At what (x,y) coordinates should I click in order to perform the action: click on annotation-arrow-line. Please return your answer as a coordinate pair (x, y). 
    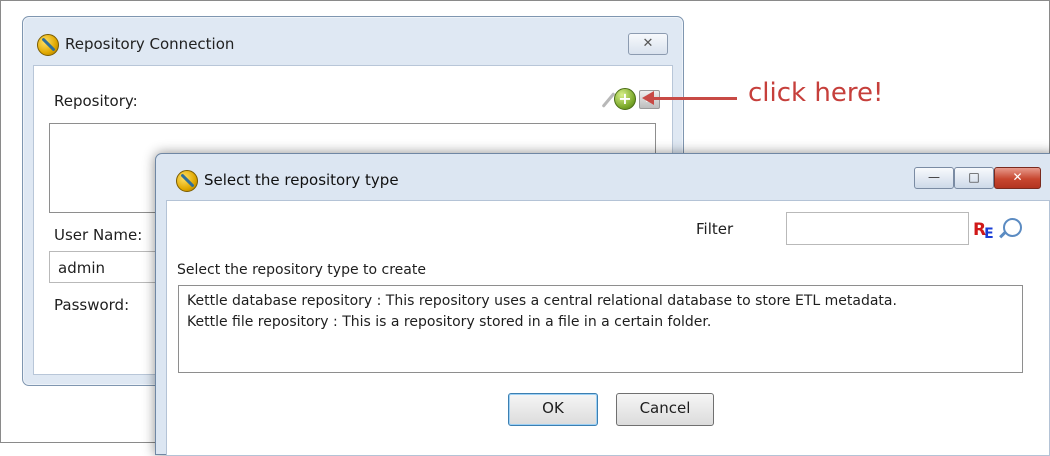
    Looking at the image, I should click on (694, 98).